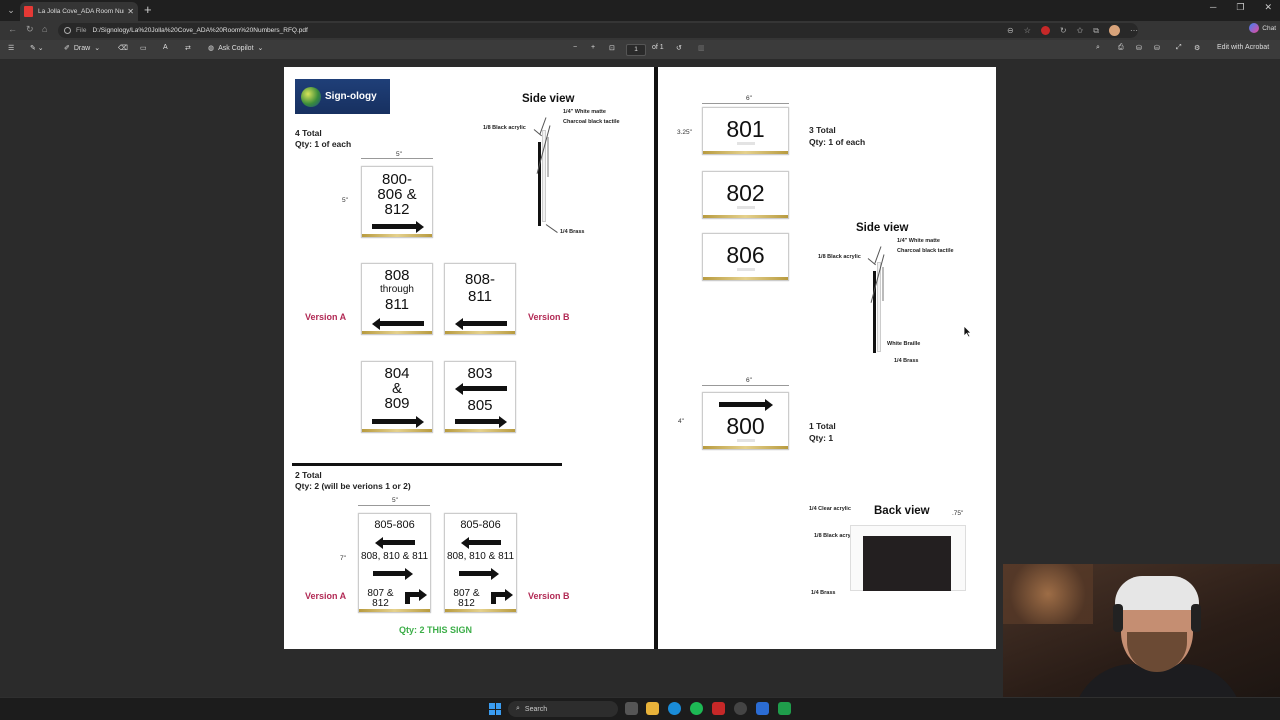 Image resolution: width=1280 pixels, height=720 pixels. What do you see at coordinates (1213, 7) in the screenshot?
I see `minimize-icon: ─` at bounding box center [1213, 7].